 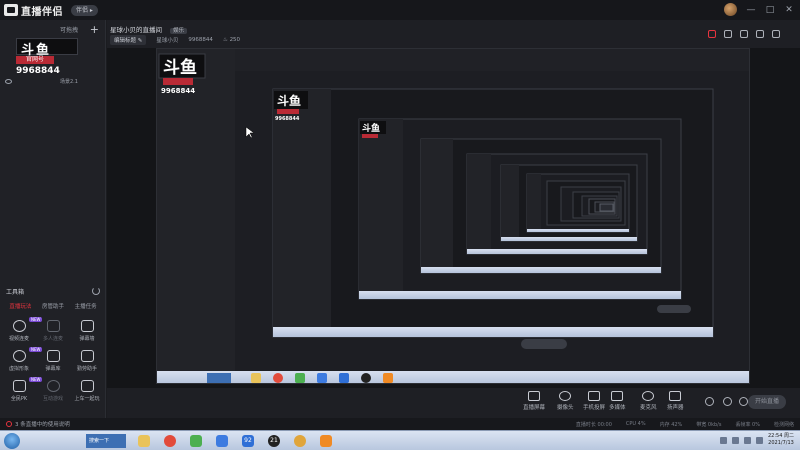 I want to click on system-tray: 22:54 周二 2021/7/13, so click(x=757, y=440).